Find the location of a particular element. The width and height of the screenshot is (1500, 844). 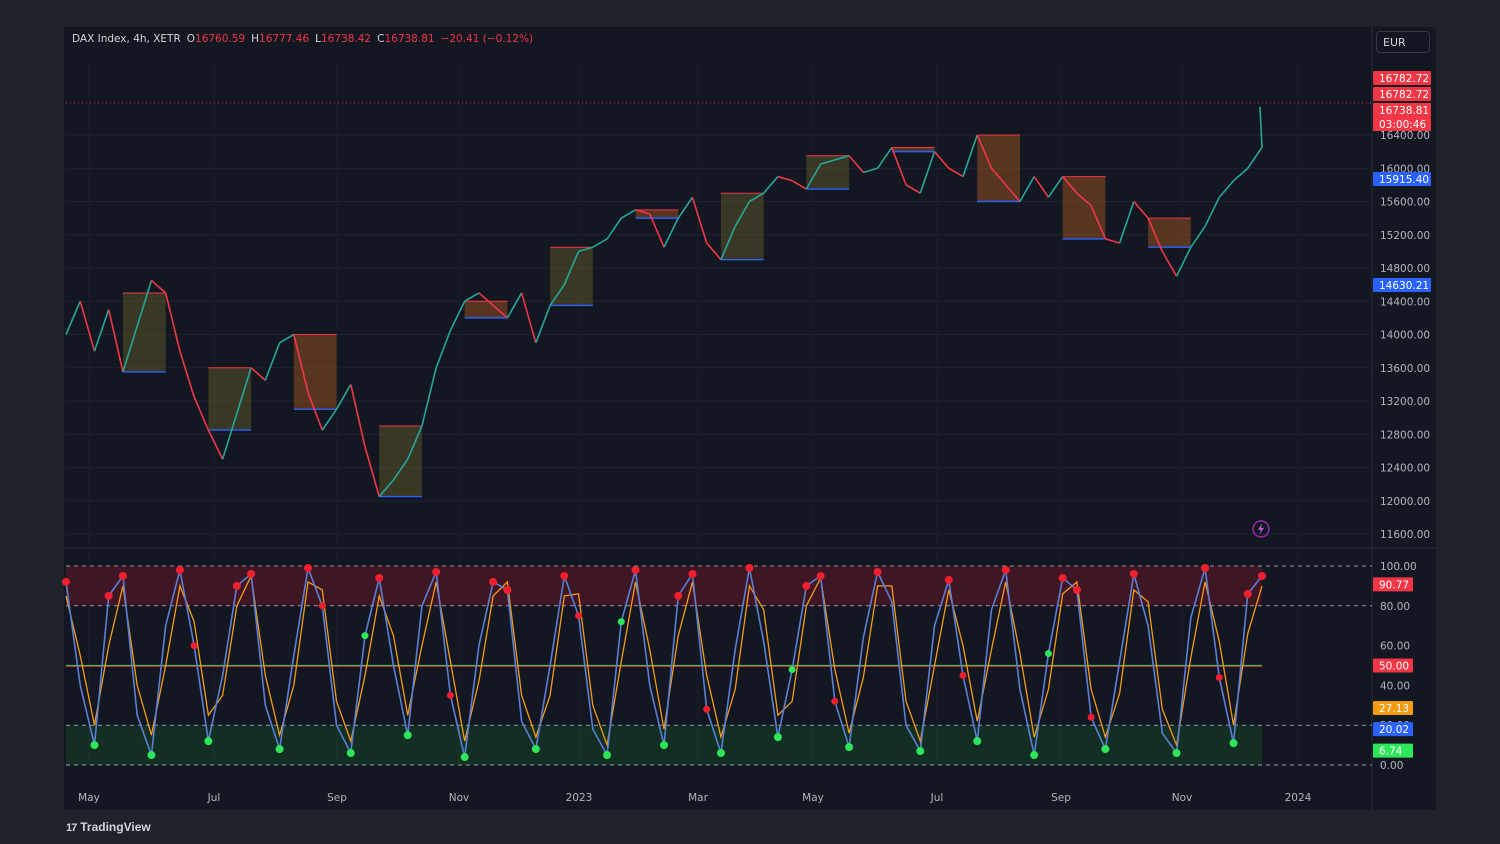

lightning-icon is located at coordinates (1261, 529).